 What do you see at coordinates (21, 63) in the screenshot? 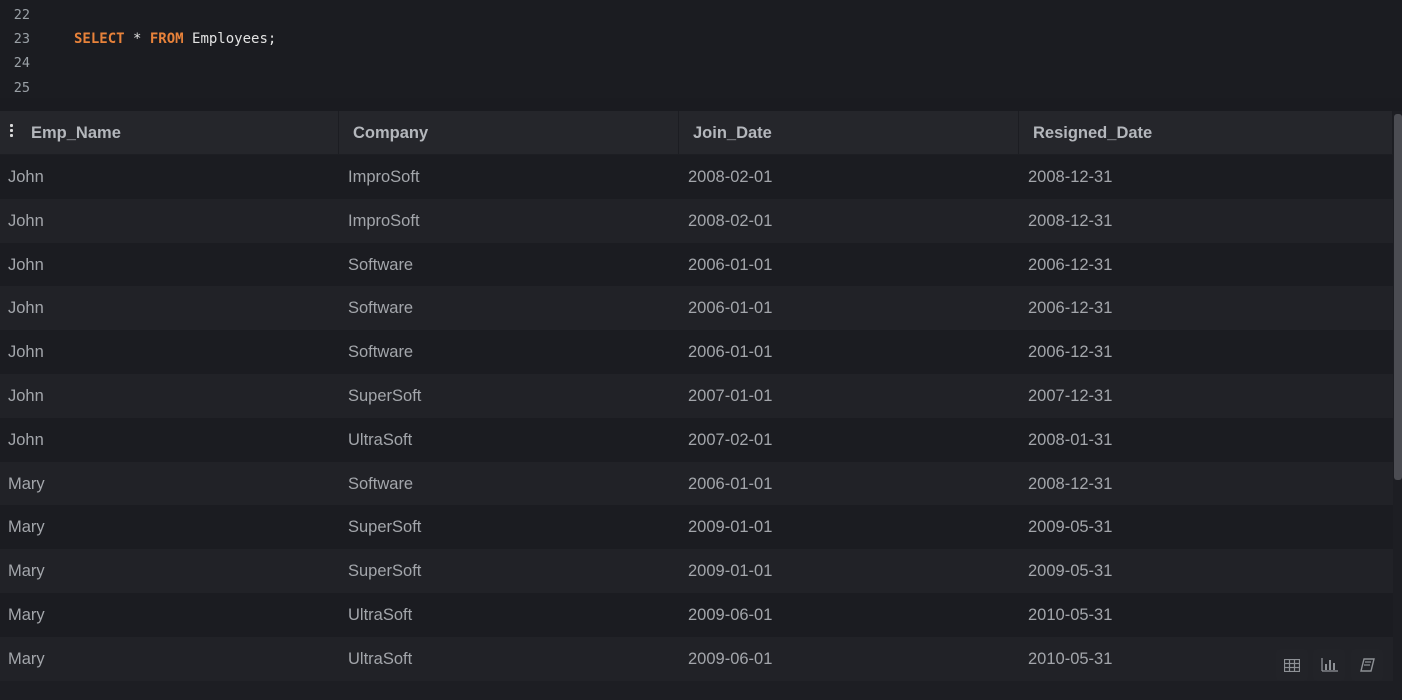
I see `line-number: 24` at bounding box center [21, 63].